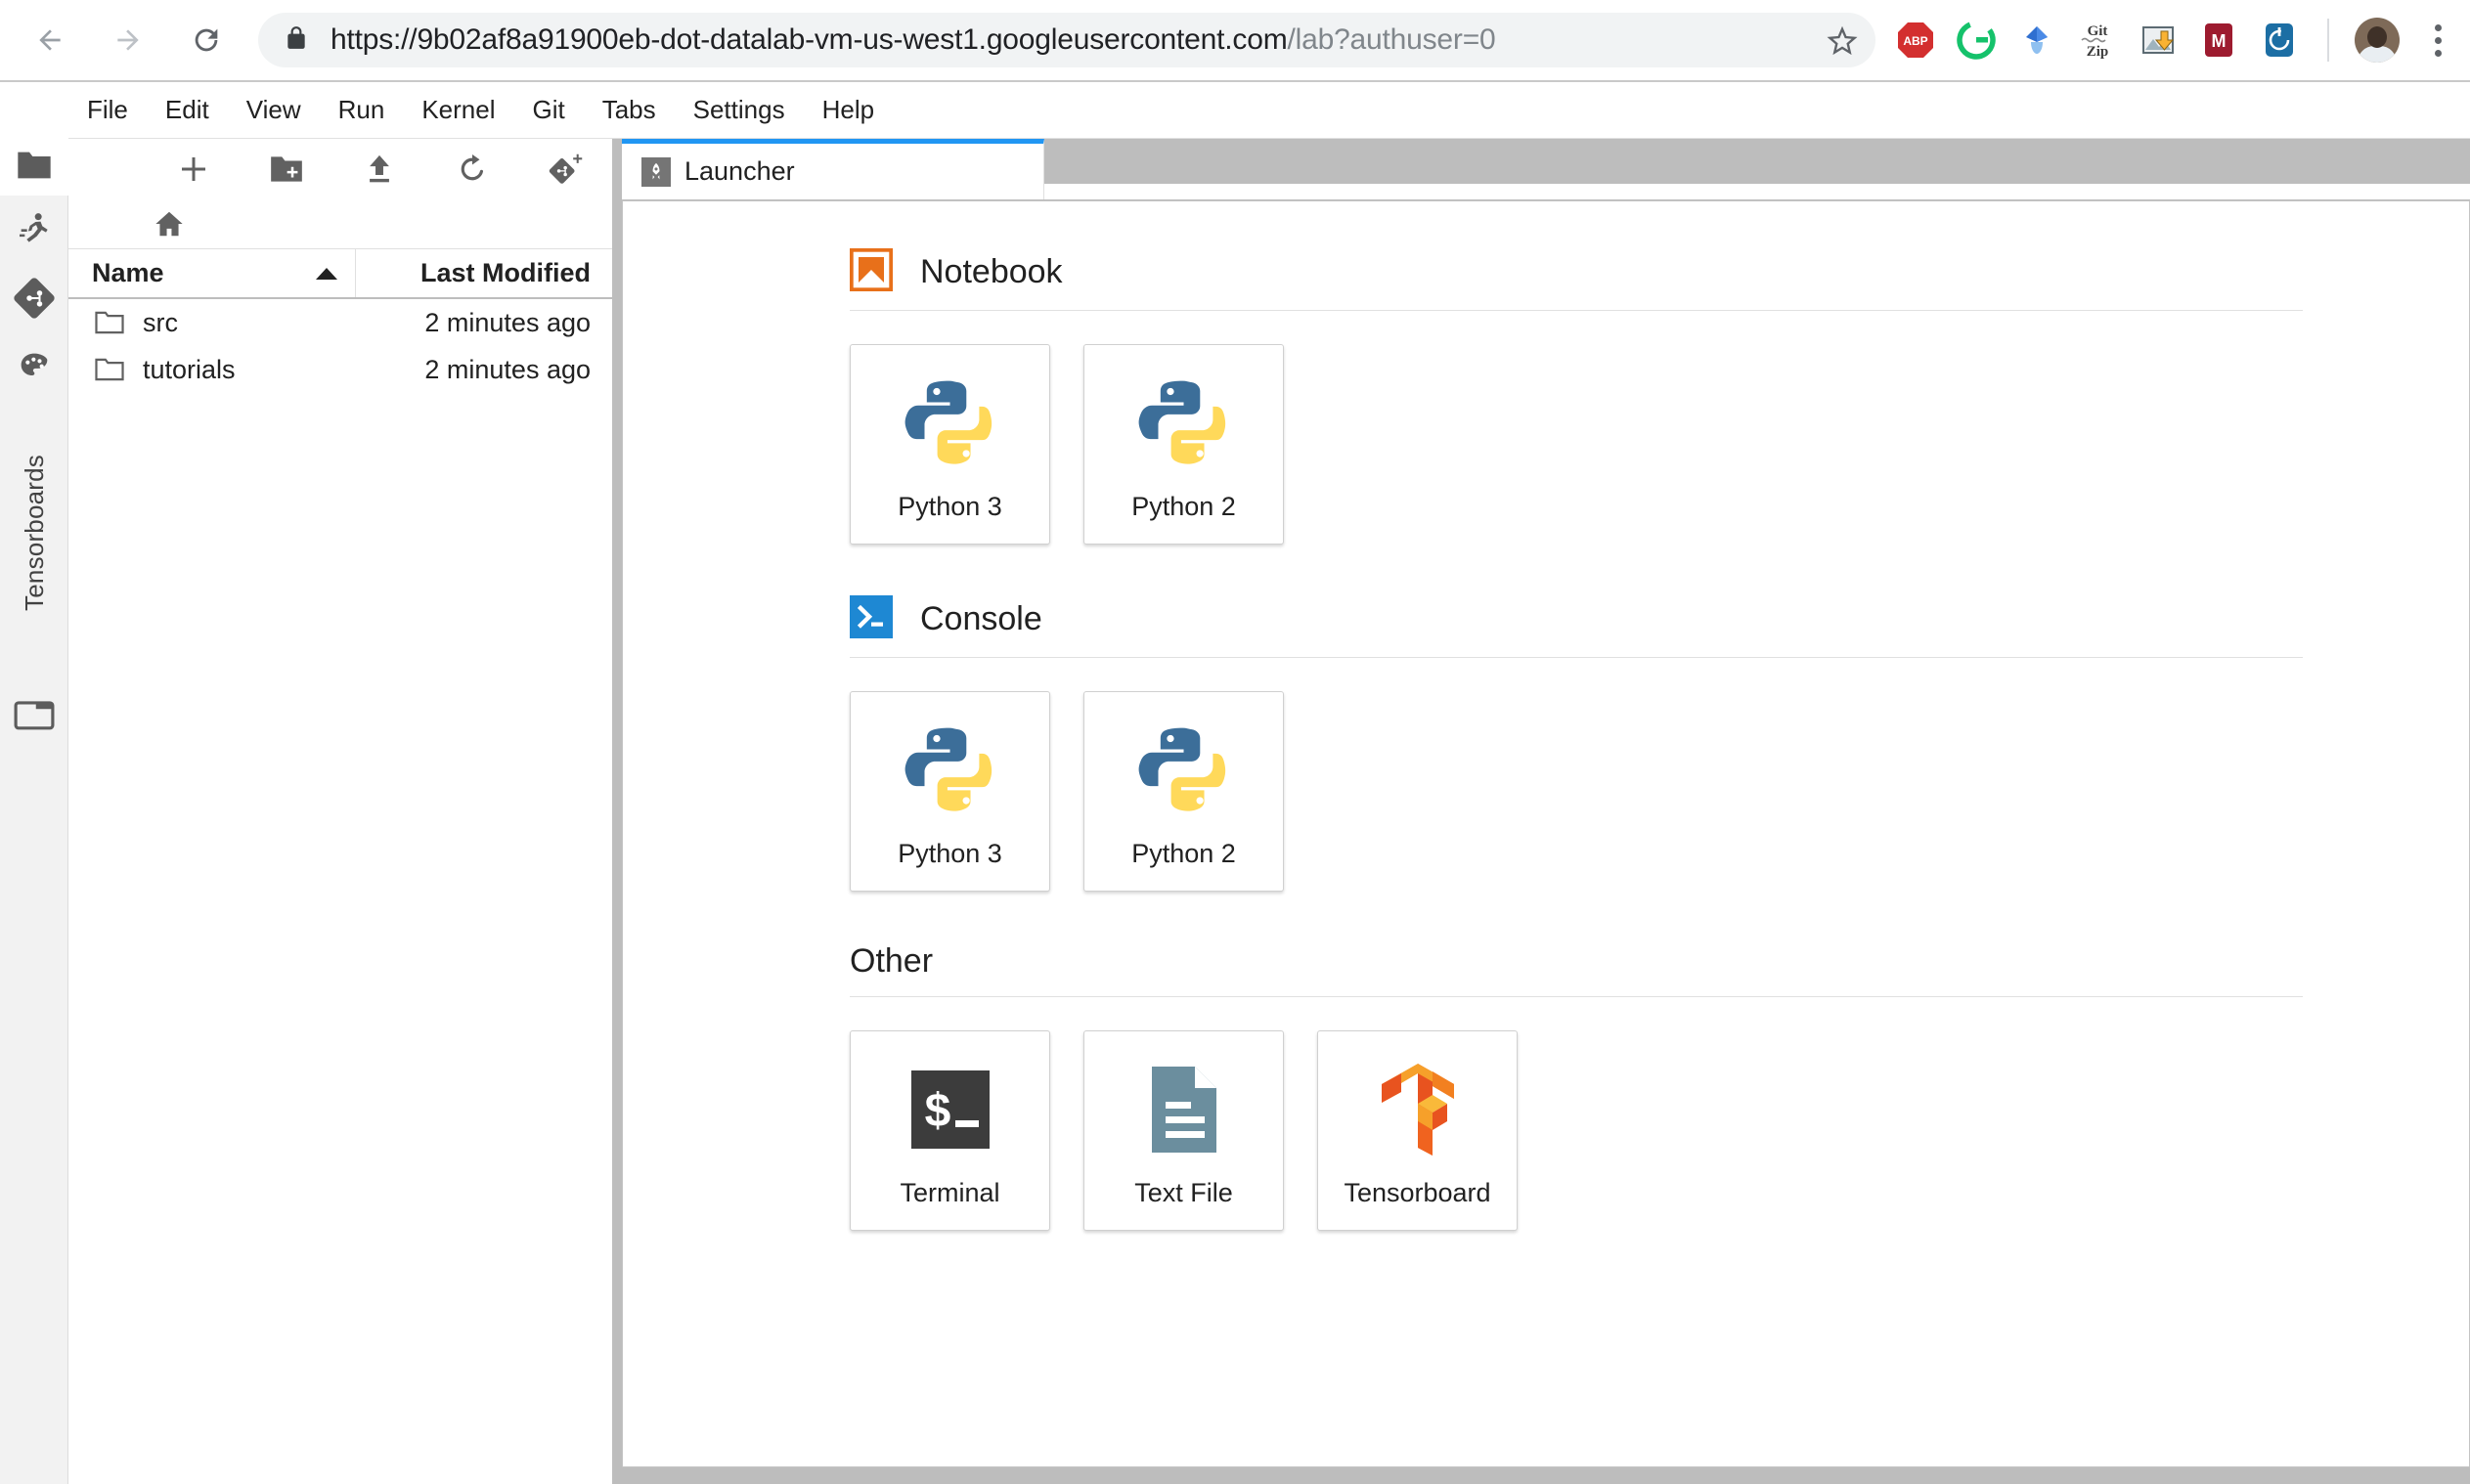  I want to click on refresh-button, so click(473, 169).